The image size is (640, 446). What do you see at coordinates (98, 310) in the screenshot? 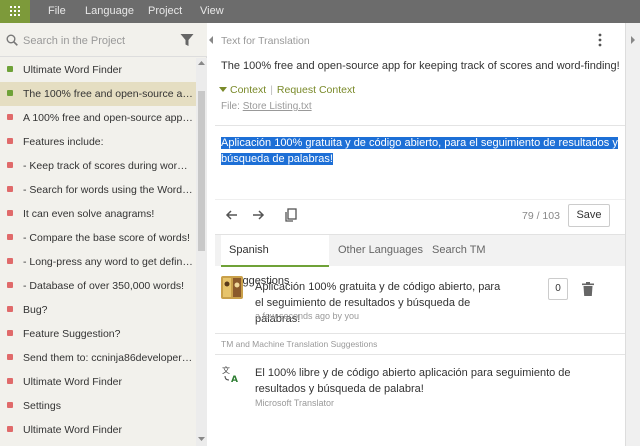
I see `list-item: Bug?` at bounding box center [98, 310].